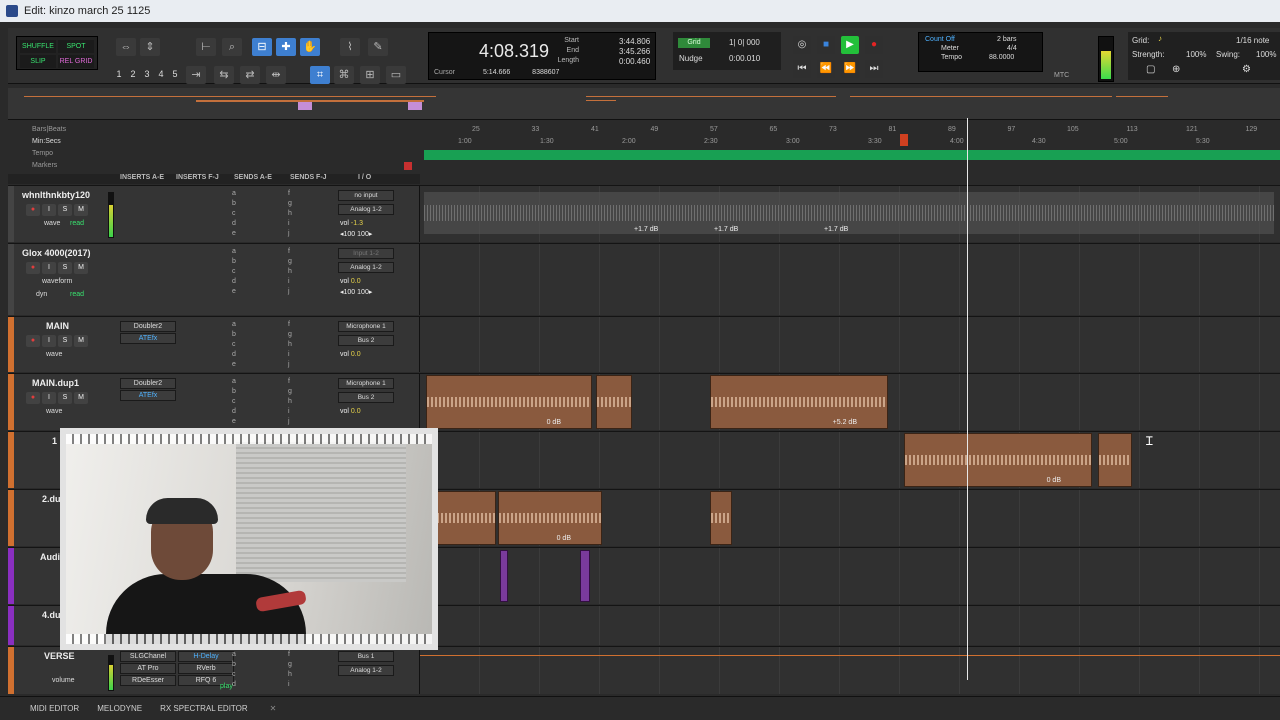 The width and height of the screenshot is (1280, 720). I want to click on swing-grid-value: 1/16 note, so click(1252, 40).